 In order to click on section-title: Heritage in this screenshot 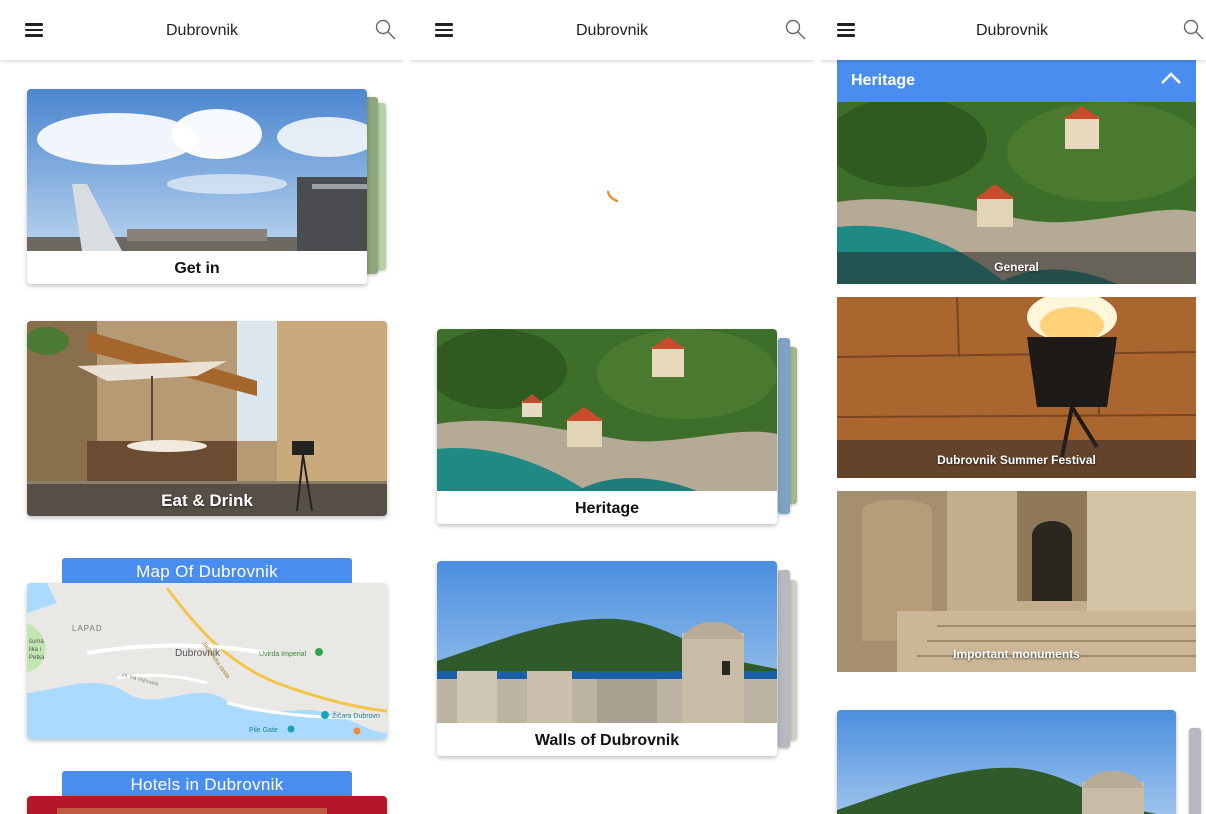, I will do `click(883, 80)`.